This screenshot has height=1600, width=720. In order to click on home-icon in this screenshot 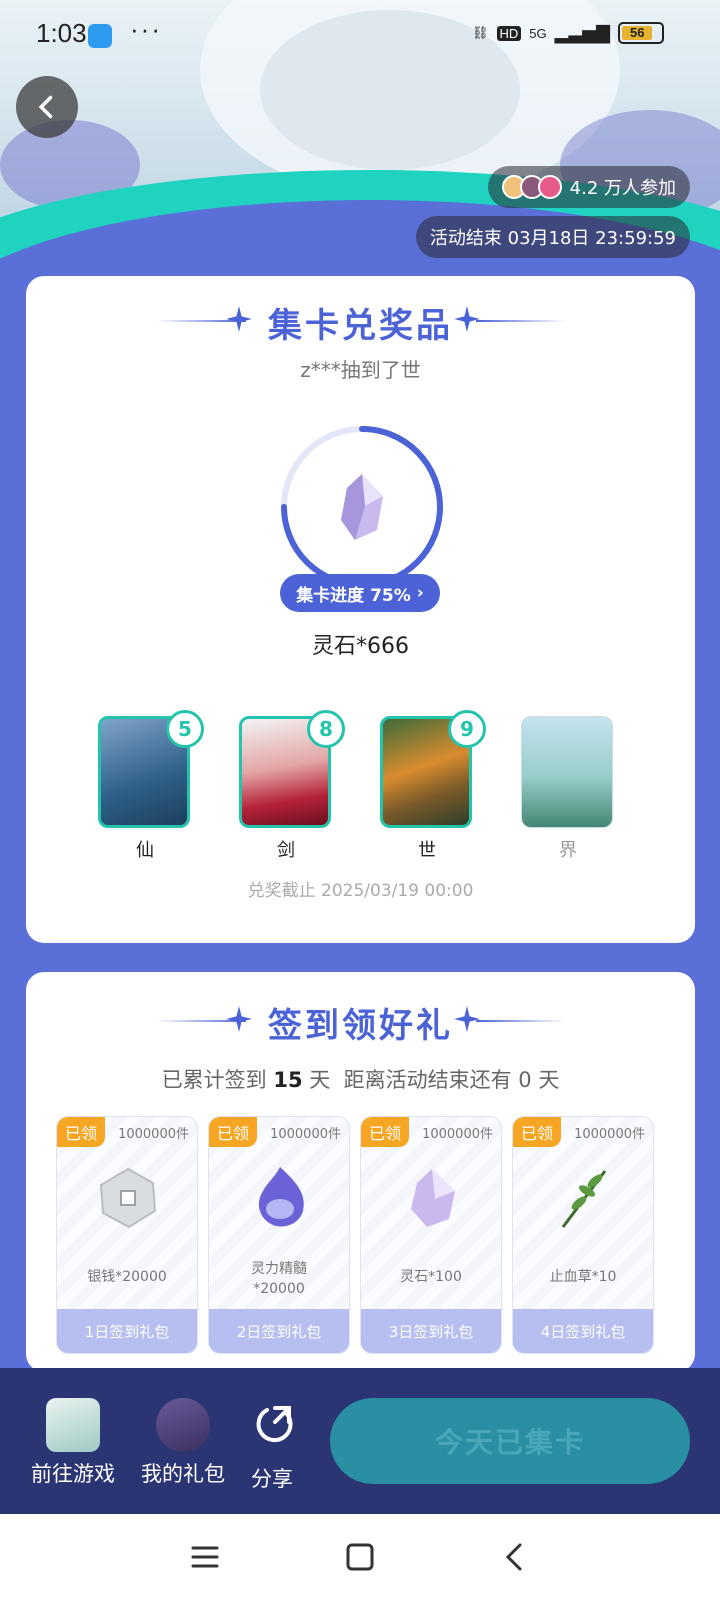, I will do `click(360, 1557)`.